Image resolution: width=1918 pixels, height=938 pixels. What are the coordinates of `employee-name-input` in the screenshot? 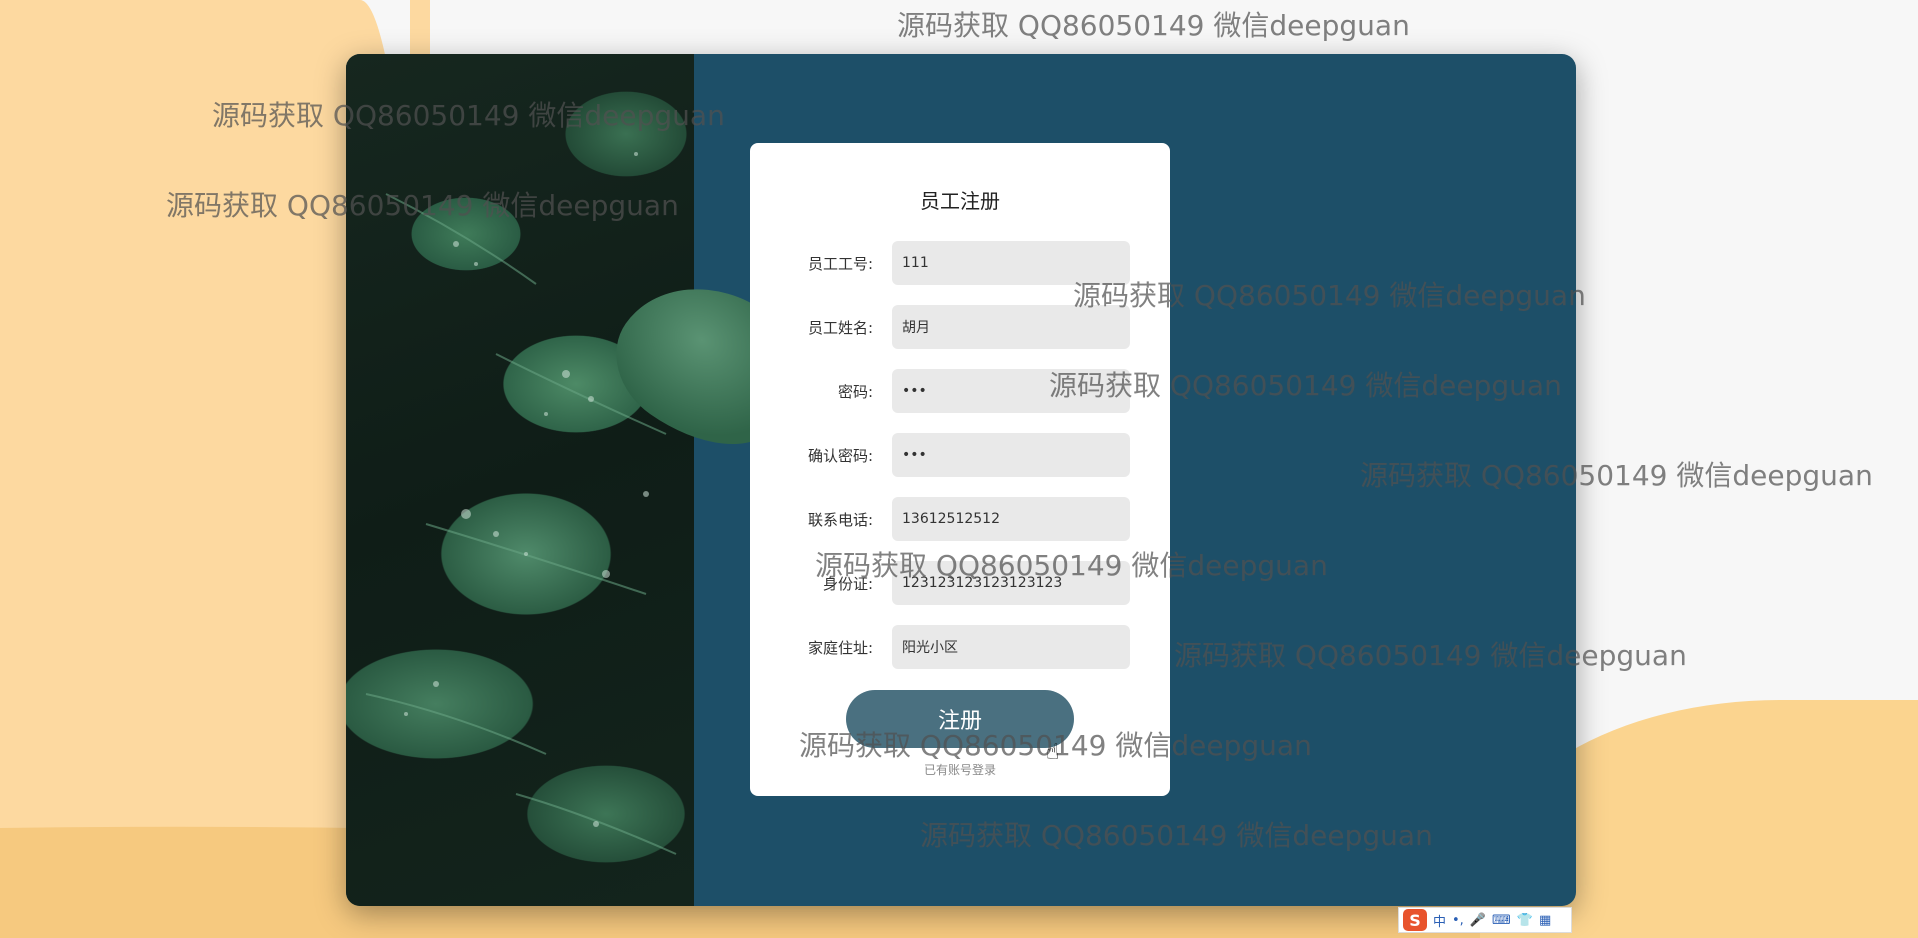 It's located at (1011, 327).